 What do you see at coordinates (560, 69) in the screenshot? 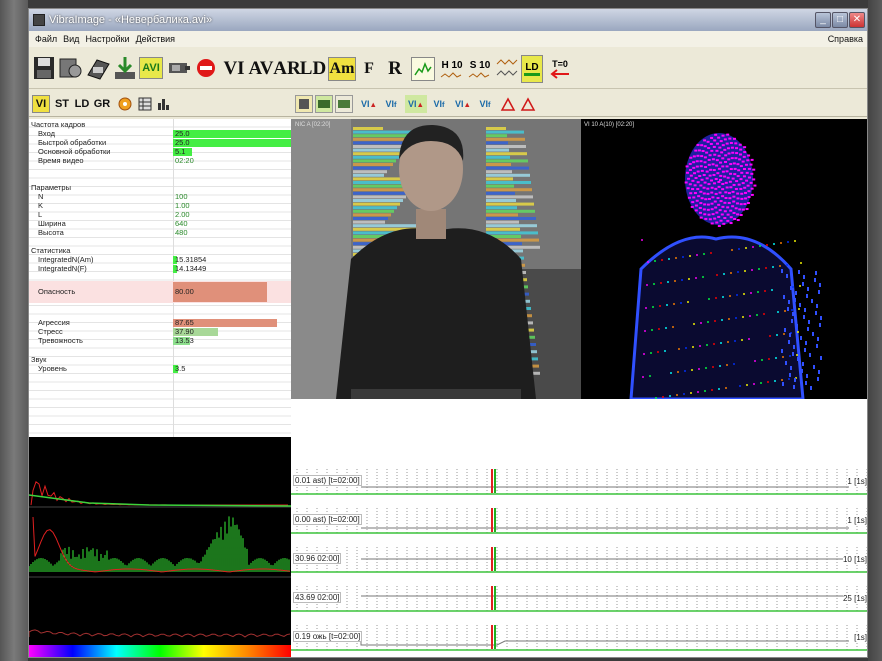
I see `reset-time-button: T=0` at bounding box center [560, 69].